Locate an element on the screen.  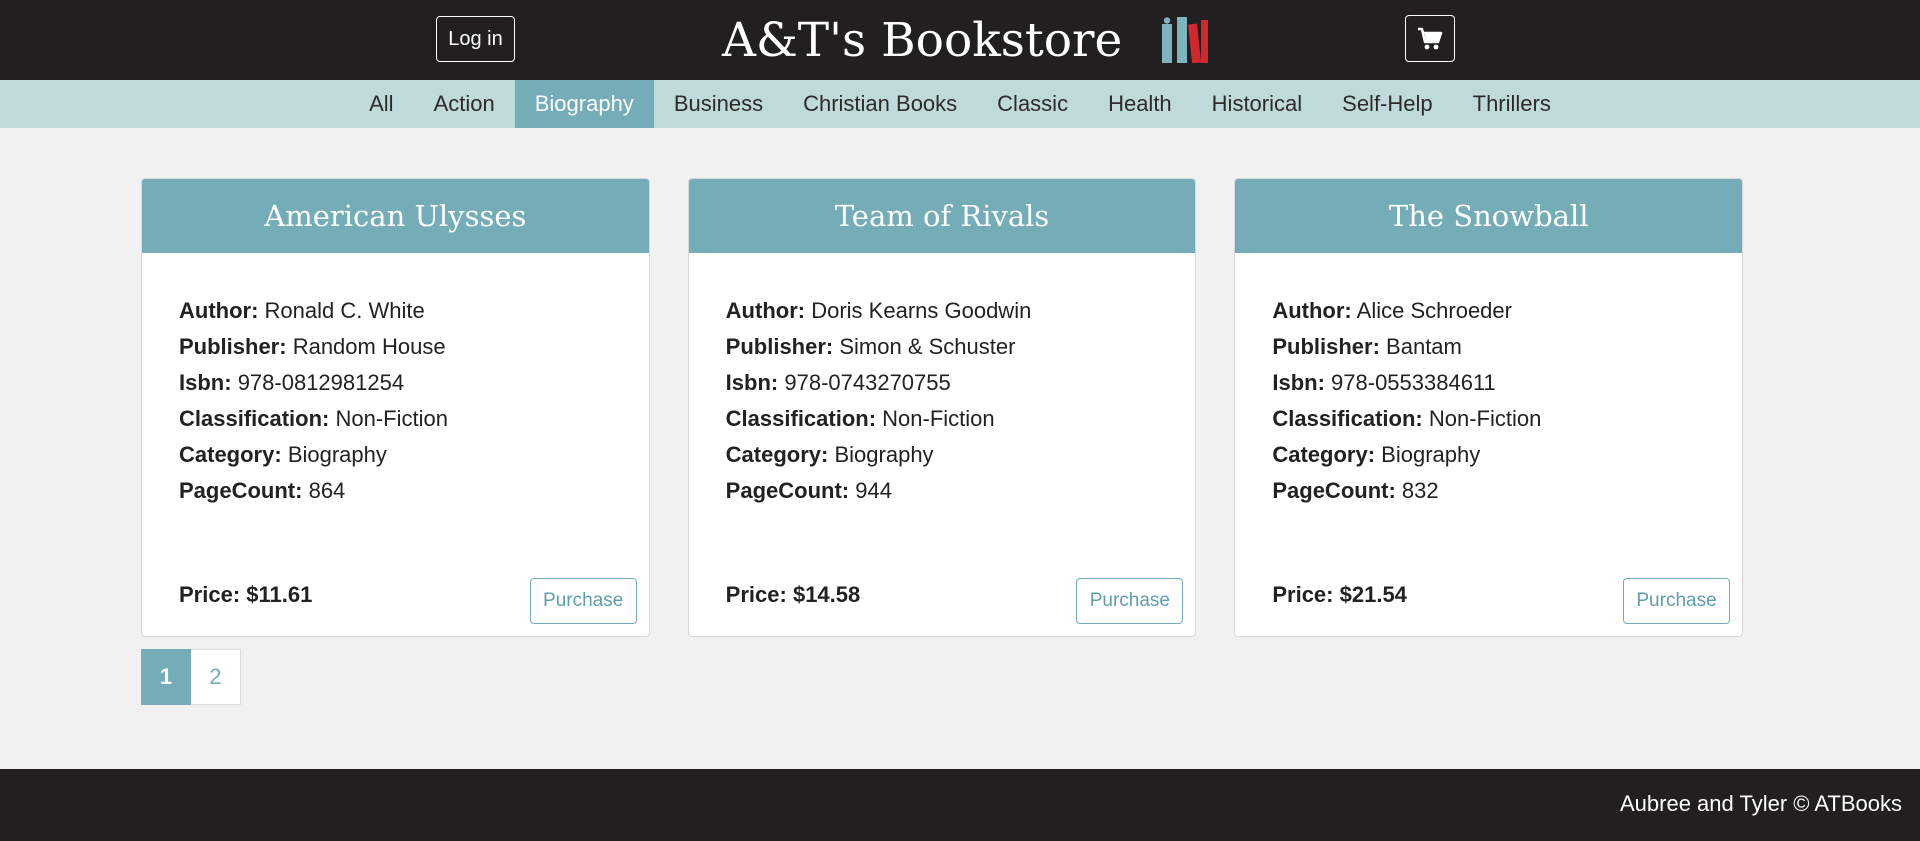
book-title: American Ulysses is located at coordinates (395, 216).